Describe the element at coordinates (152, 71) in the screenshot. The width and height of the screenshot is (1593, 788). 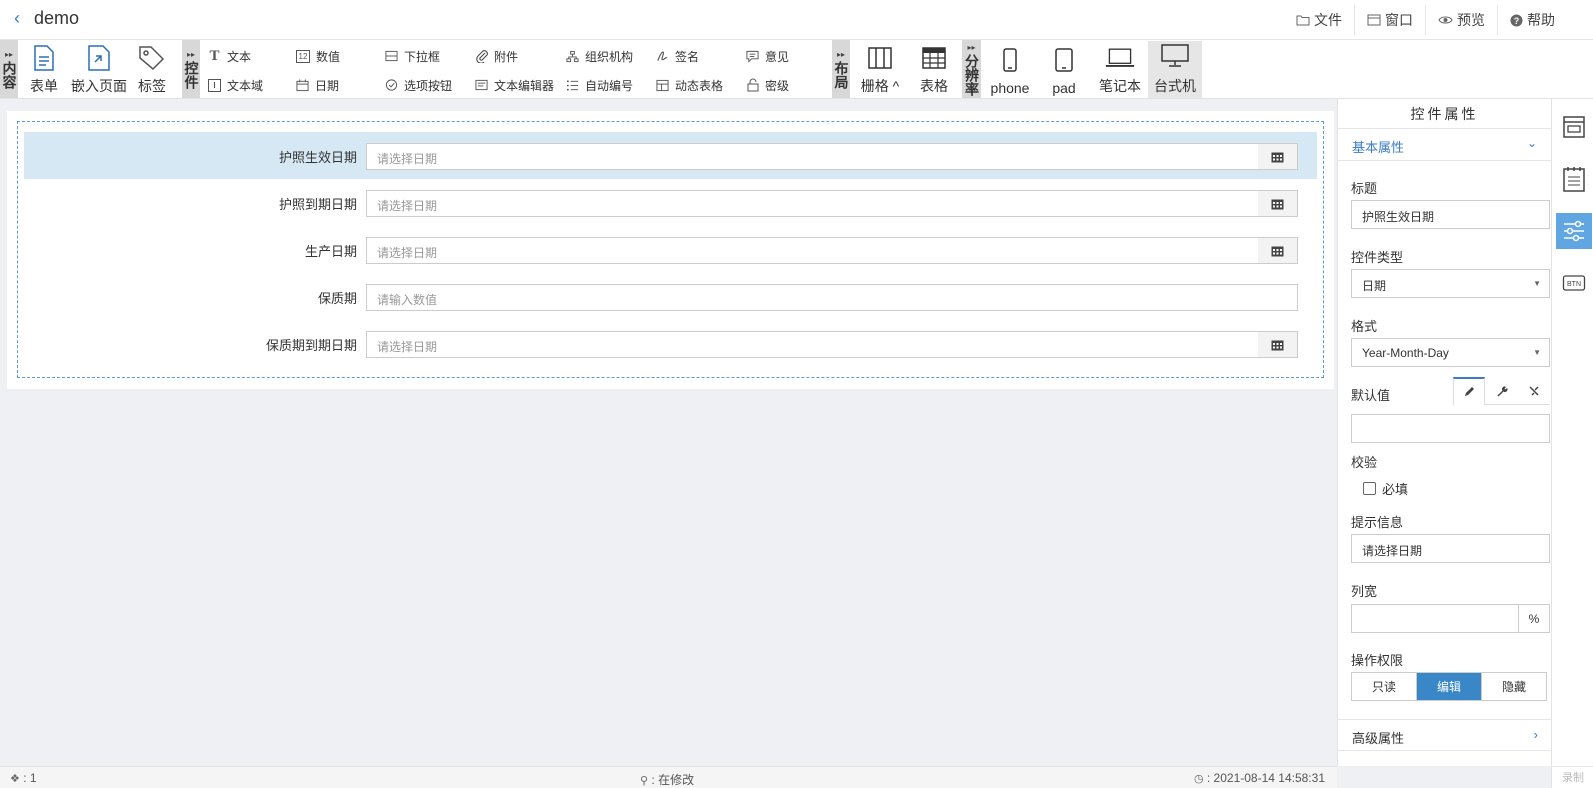
I see `tool-tag: 标签` at that location.